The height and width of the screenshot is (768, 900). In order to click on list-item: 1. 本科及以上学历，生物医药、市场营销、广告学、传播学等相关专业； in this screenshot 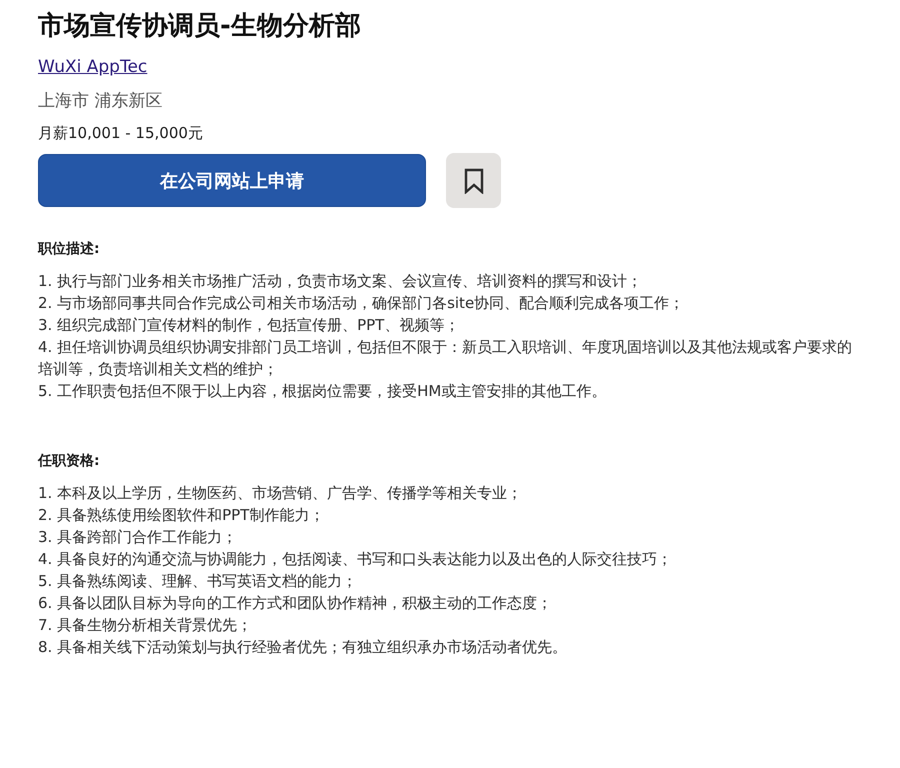, I will do `click(281, 493)`.